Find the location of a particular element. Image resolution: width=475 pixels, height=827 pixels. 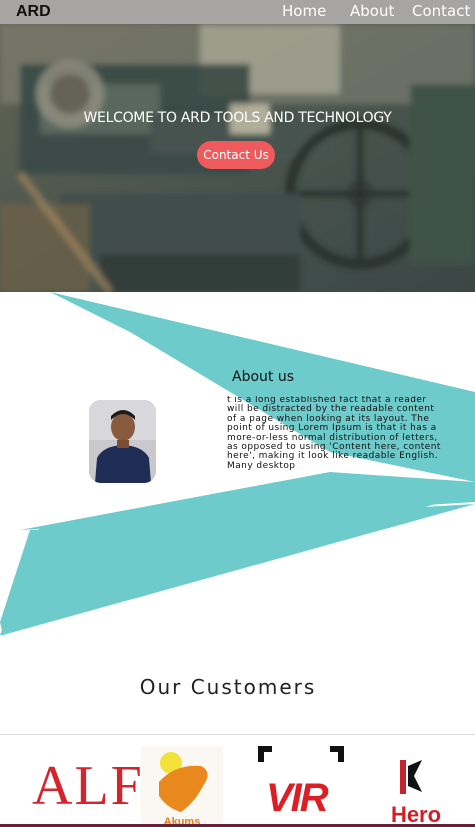

profile-photo is located at coordinates (122, 441).